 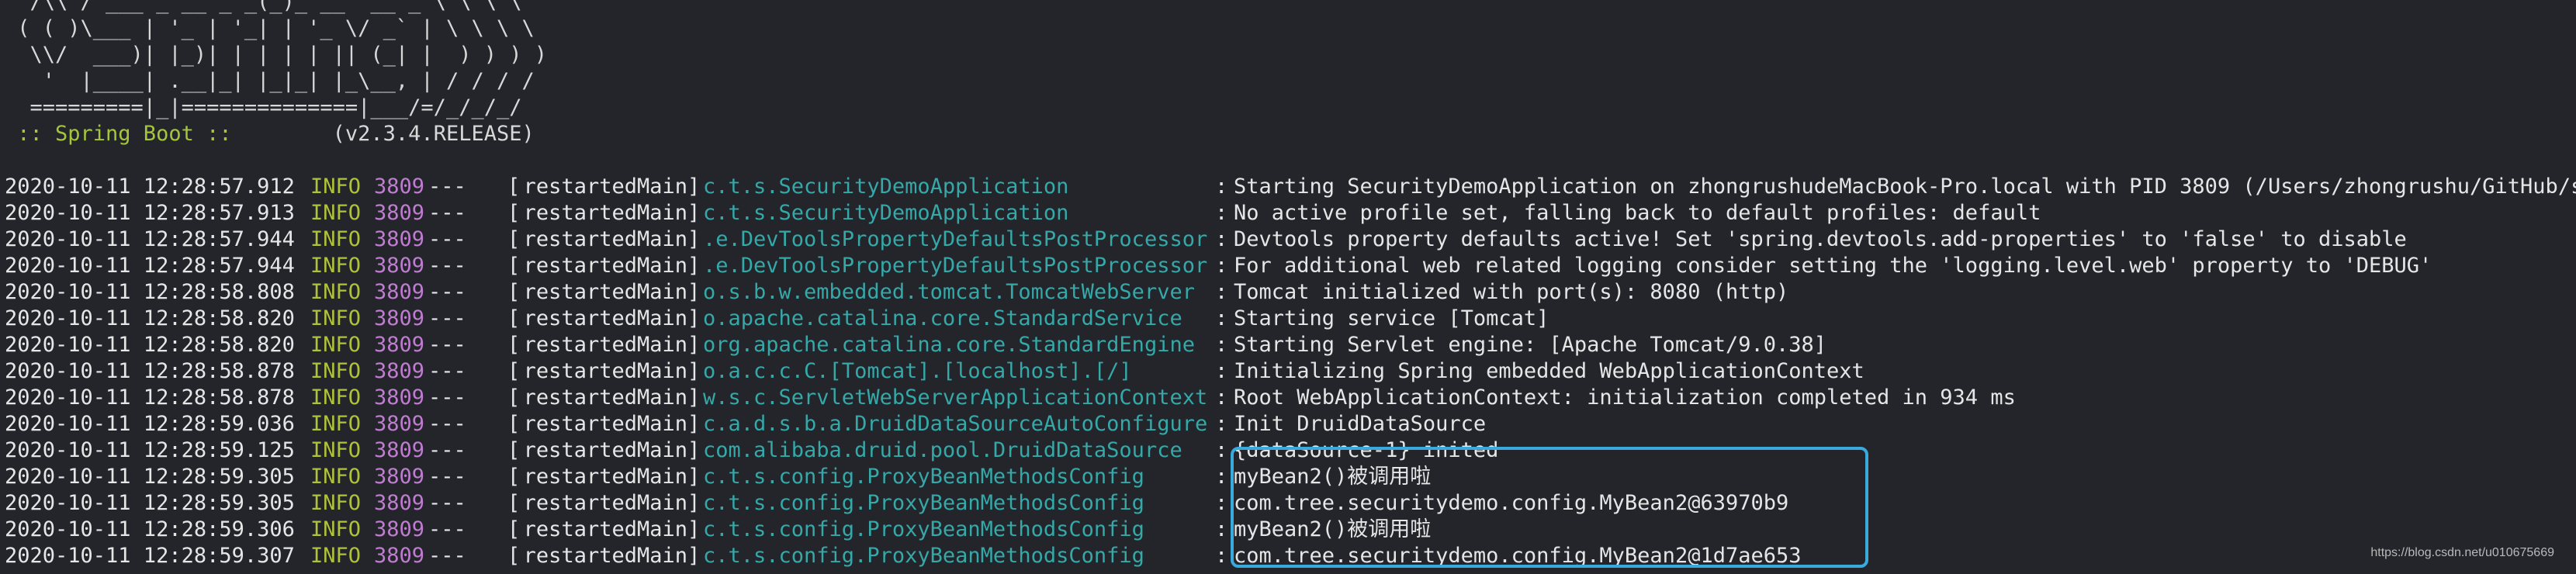 I want to click on spring-boot-version: (v2.3.4.RELEASE), so click(x=389, y=134).